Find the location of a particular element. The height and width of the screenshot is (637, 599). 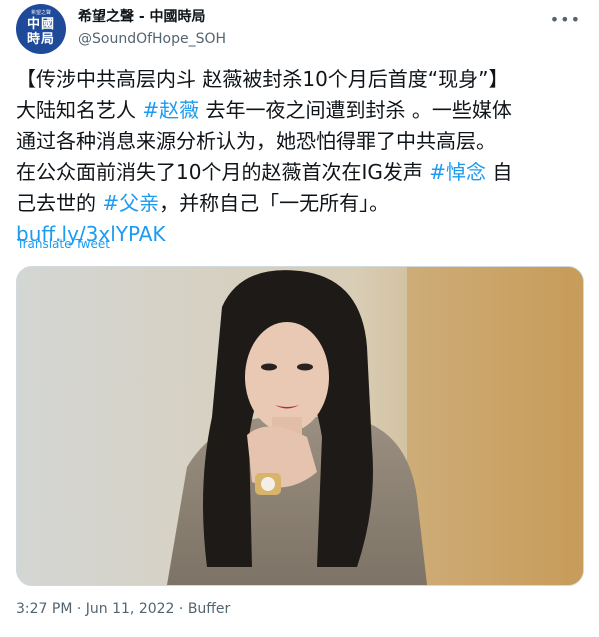

avatar: 希望之聲 中國 時局 is located at coordinates (41, 29).